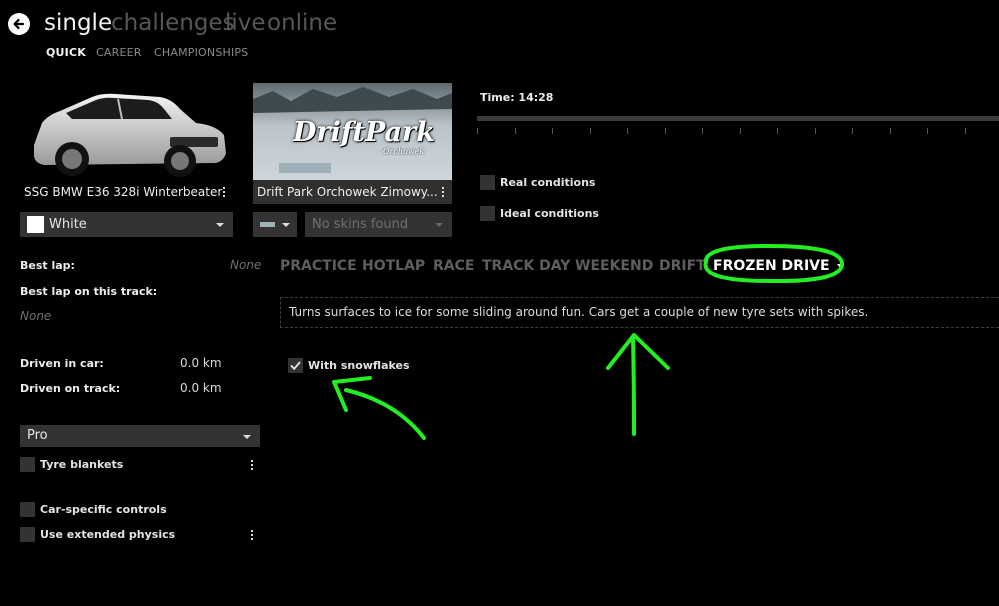 The image size is (999, 606). Describe the element at coordinates (638, 384) in the screenshot. I see `annotation-arrow-up` at that location.